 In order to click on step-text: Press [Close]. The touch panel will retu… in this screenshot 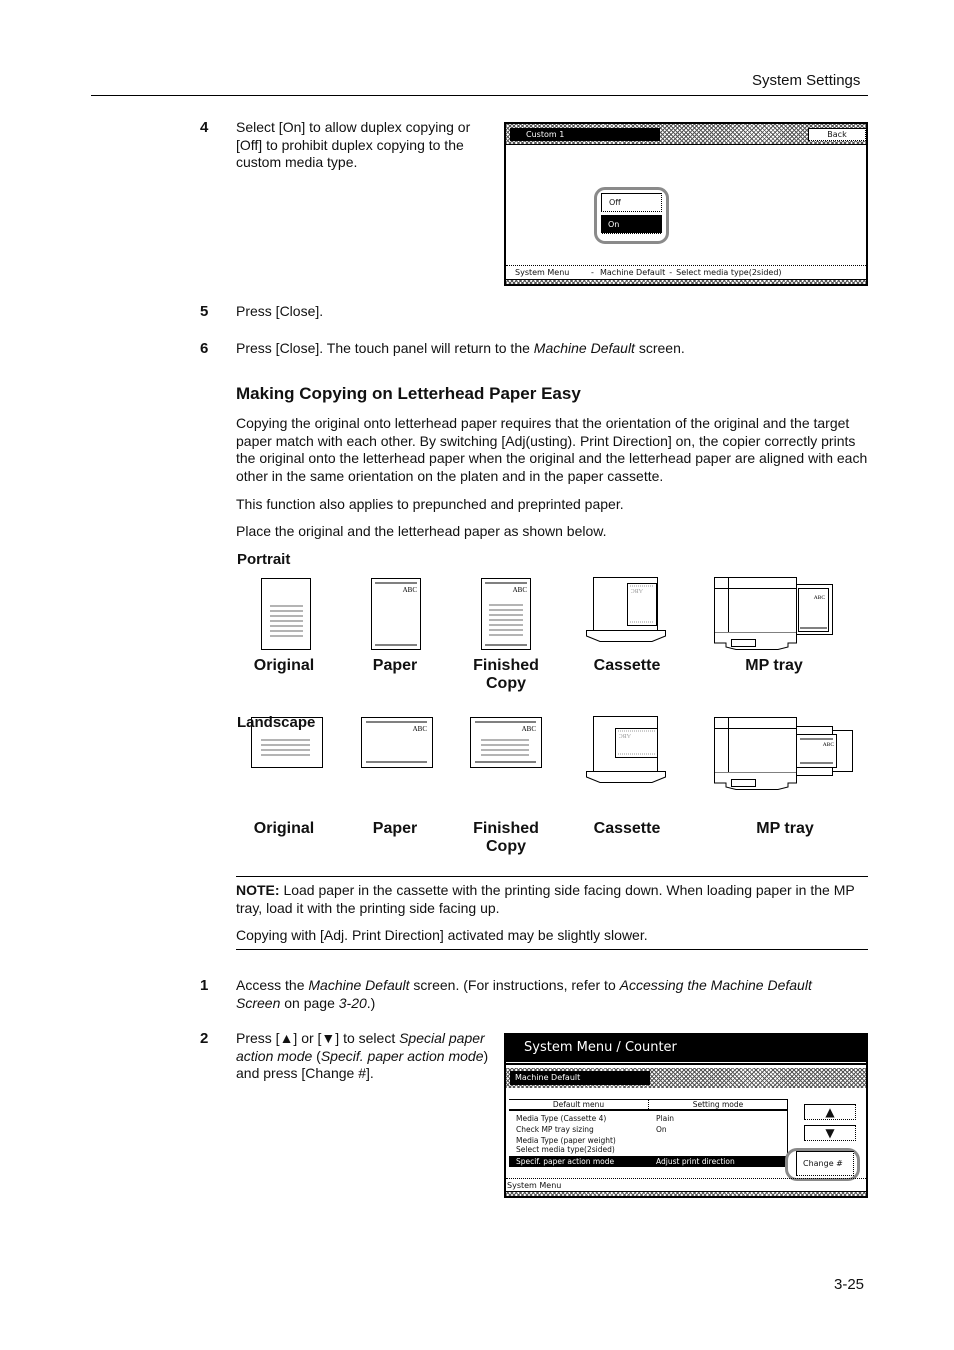, I will do `click(460, 349)`.